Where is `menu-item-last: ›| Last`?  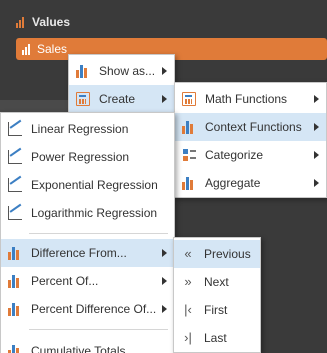
menu-item-last: ›| Last is located at coordinates (217, 338).